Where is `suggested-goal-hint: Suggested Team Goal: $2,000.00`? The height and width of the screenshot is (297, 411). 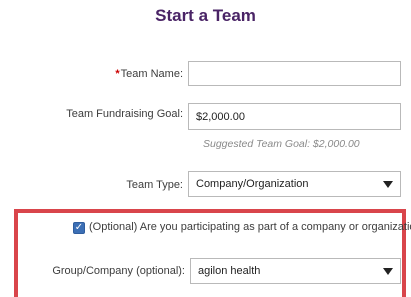 suggested-goal-hint: Suggested Team Goal: $2,000.00 is located at coordinates (281, 144).